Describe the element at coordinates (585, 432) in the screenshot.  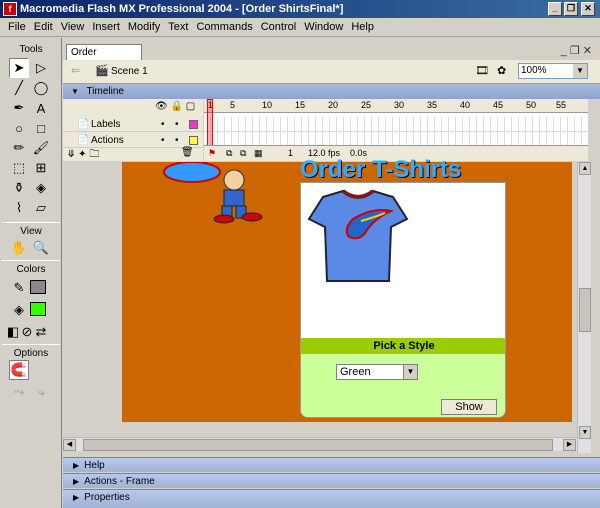
I see `scroll-down-icon: ▼` at that location.